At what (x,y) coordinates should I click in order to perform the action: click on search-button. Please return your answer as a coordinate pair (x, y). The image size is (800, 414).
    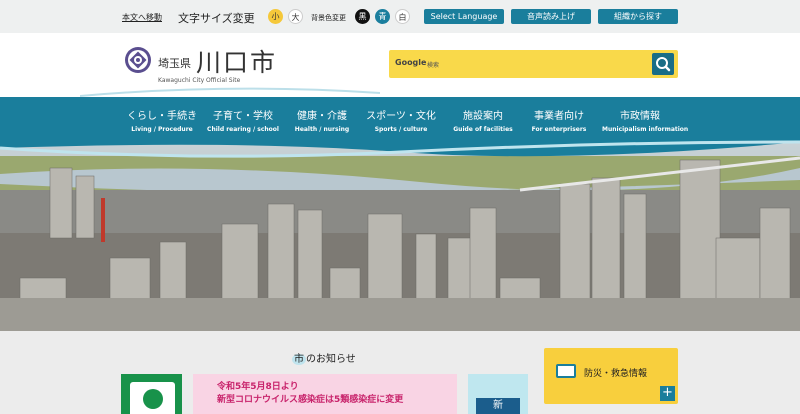
    Looking at the image, I should click on (663, 64).